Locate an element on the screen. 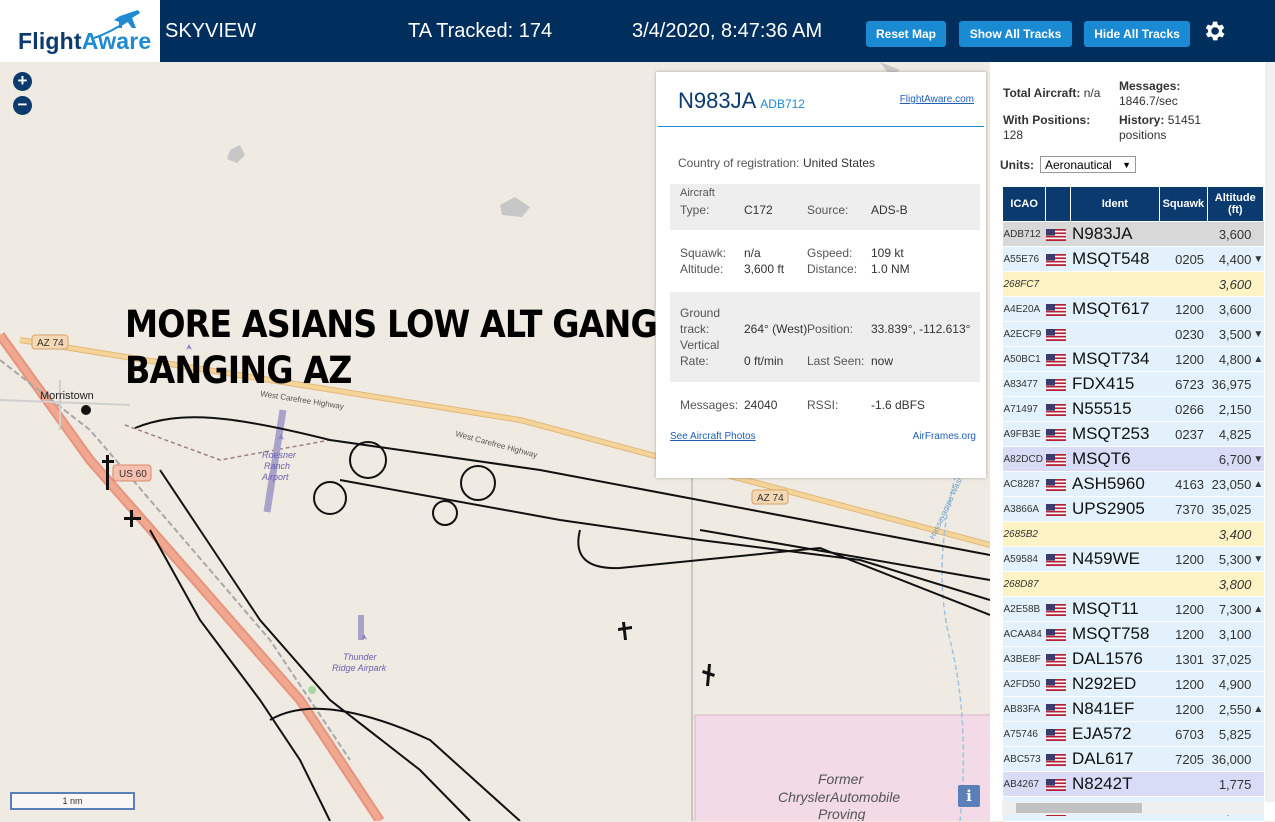 This screenshot has width=1275, height=822. altitude-cell: 37,025 is located at coordinates (1230, 659).